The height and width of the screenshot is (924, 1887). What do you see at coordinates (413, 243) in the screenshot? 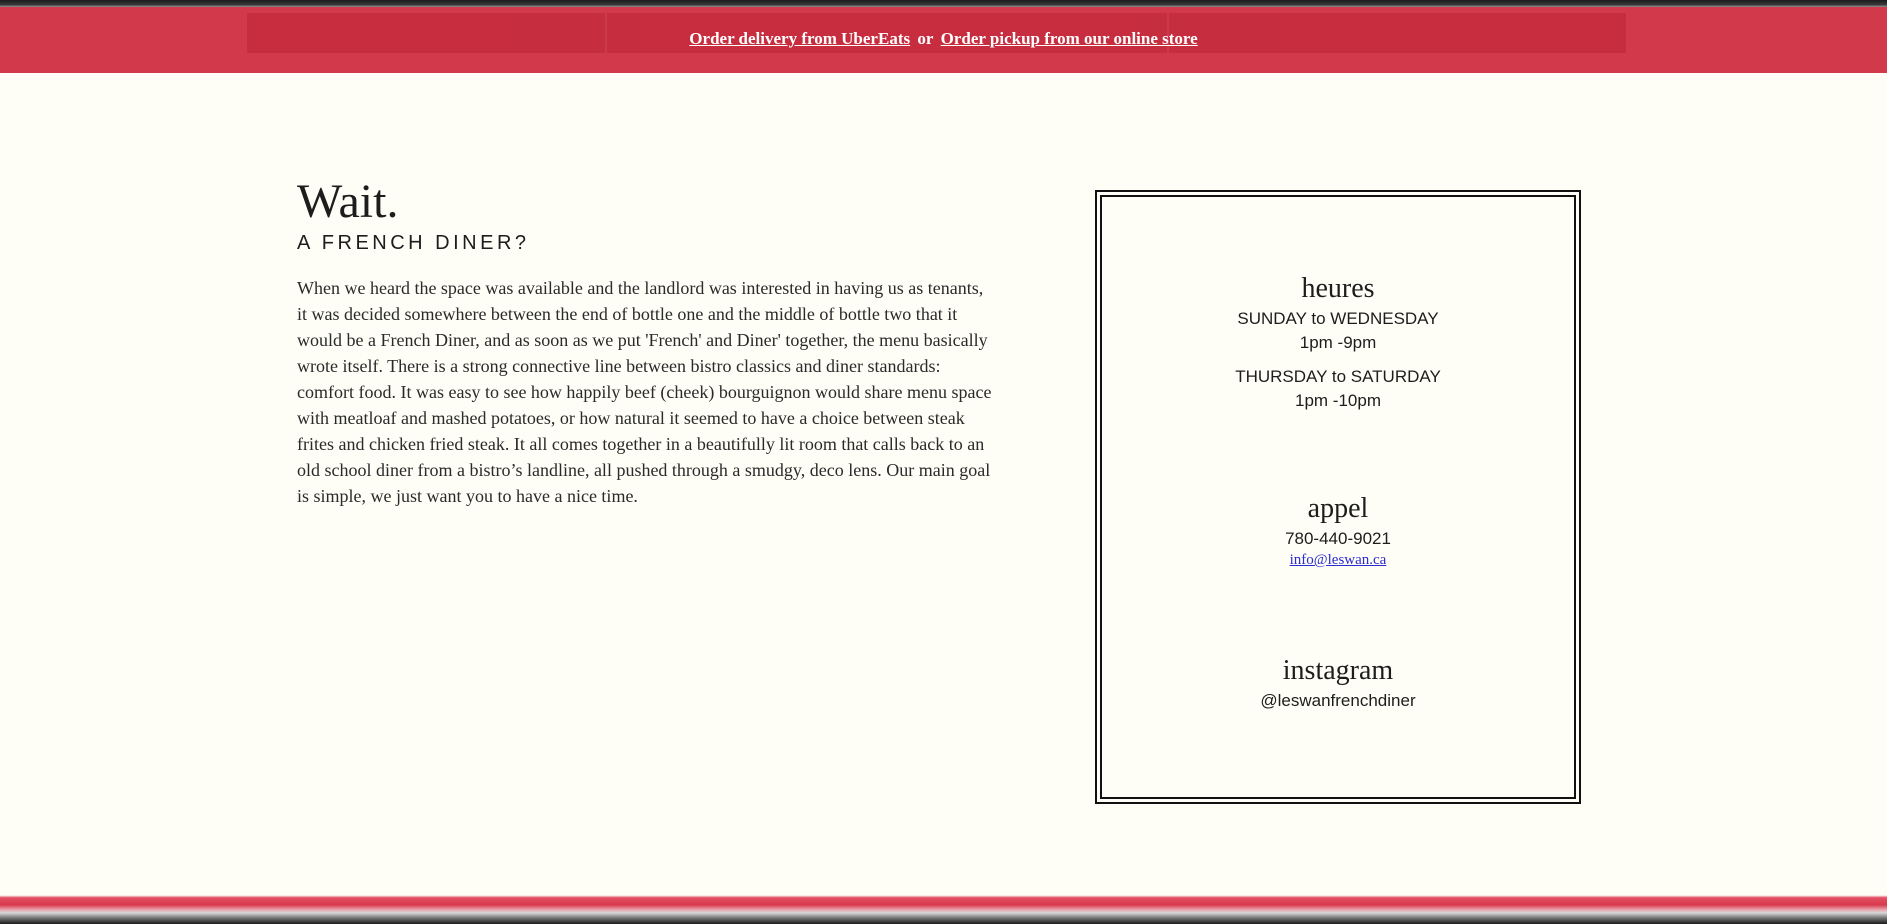
I see `intro-subtitle: A FRENCH DINER?` at bounding box center [413, 243].